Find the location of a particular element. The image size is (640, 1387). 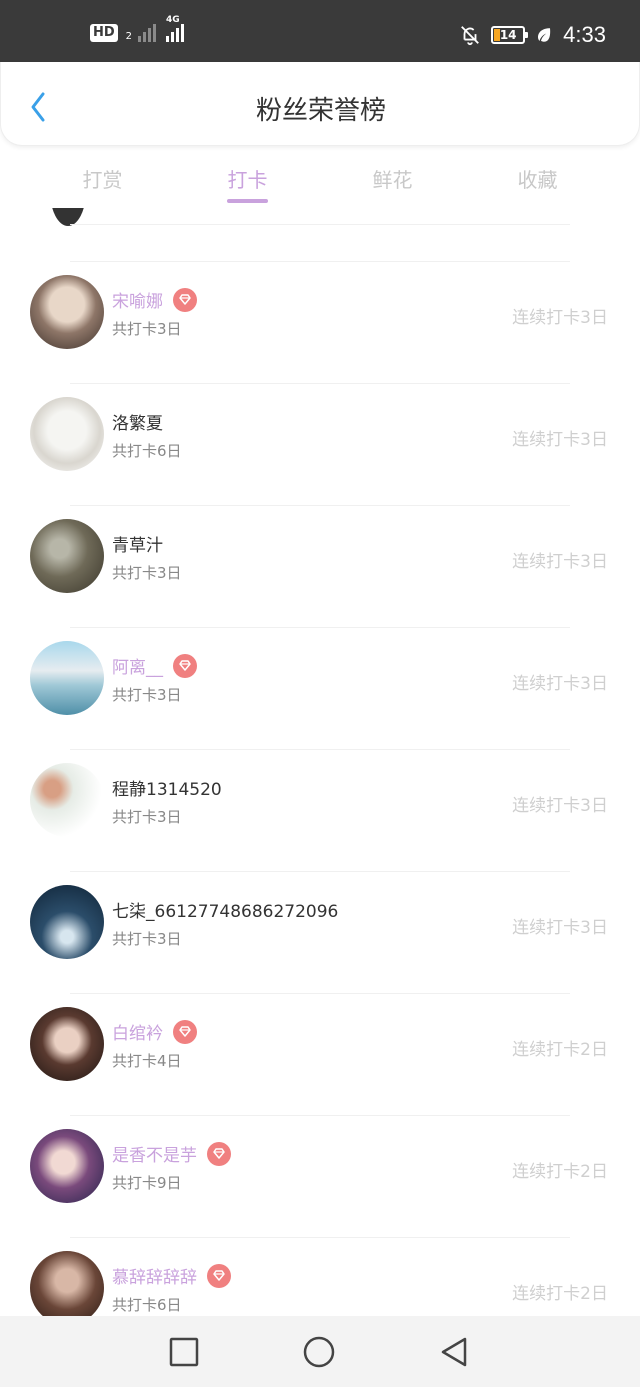

fan-name: 慕辞辞辞辞 is located at coordinates (154, 1275).